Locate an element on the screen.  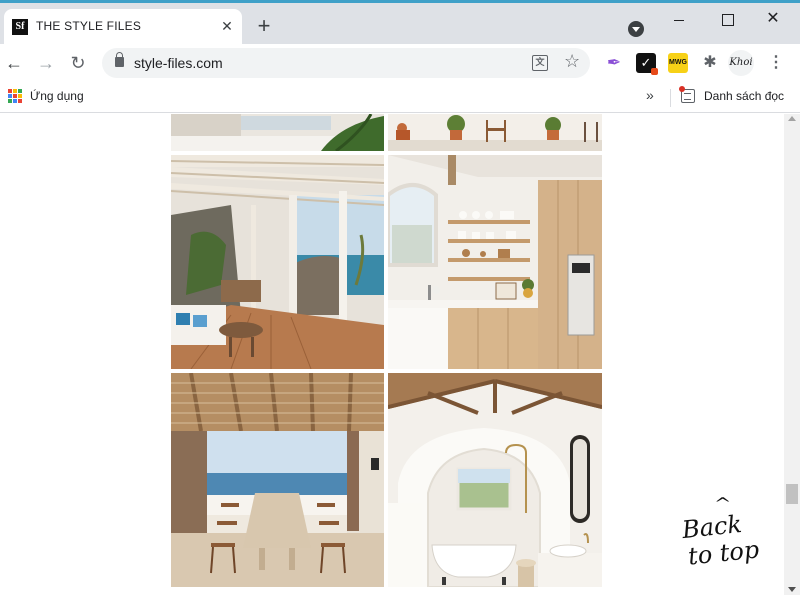
scroll-up-arrow-icon is located at coordinates (792, 118).